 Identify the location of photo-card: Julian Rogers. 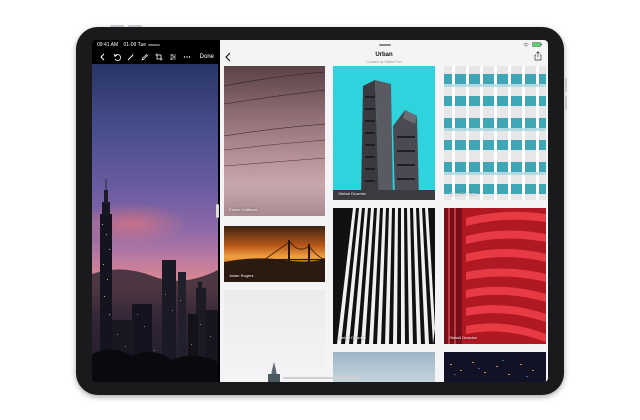
(274, 254).